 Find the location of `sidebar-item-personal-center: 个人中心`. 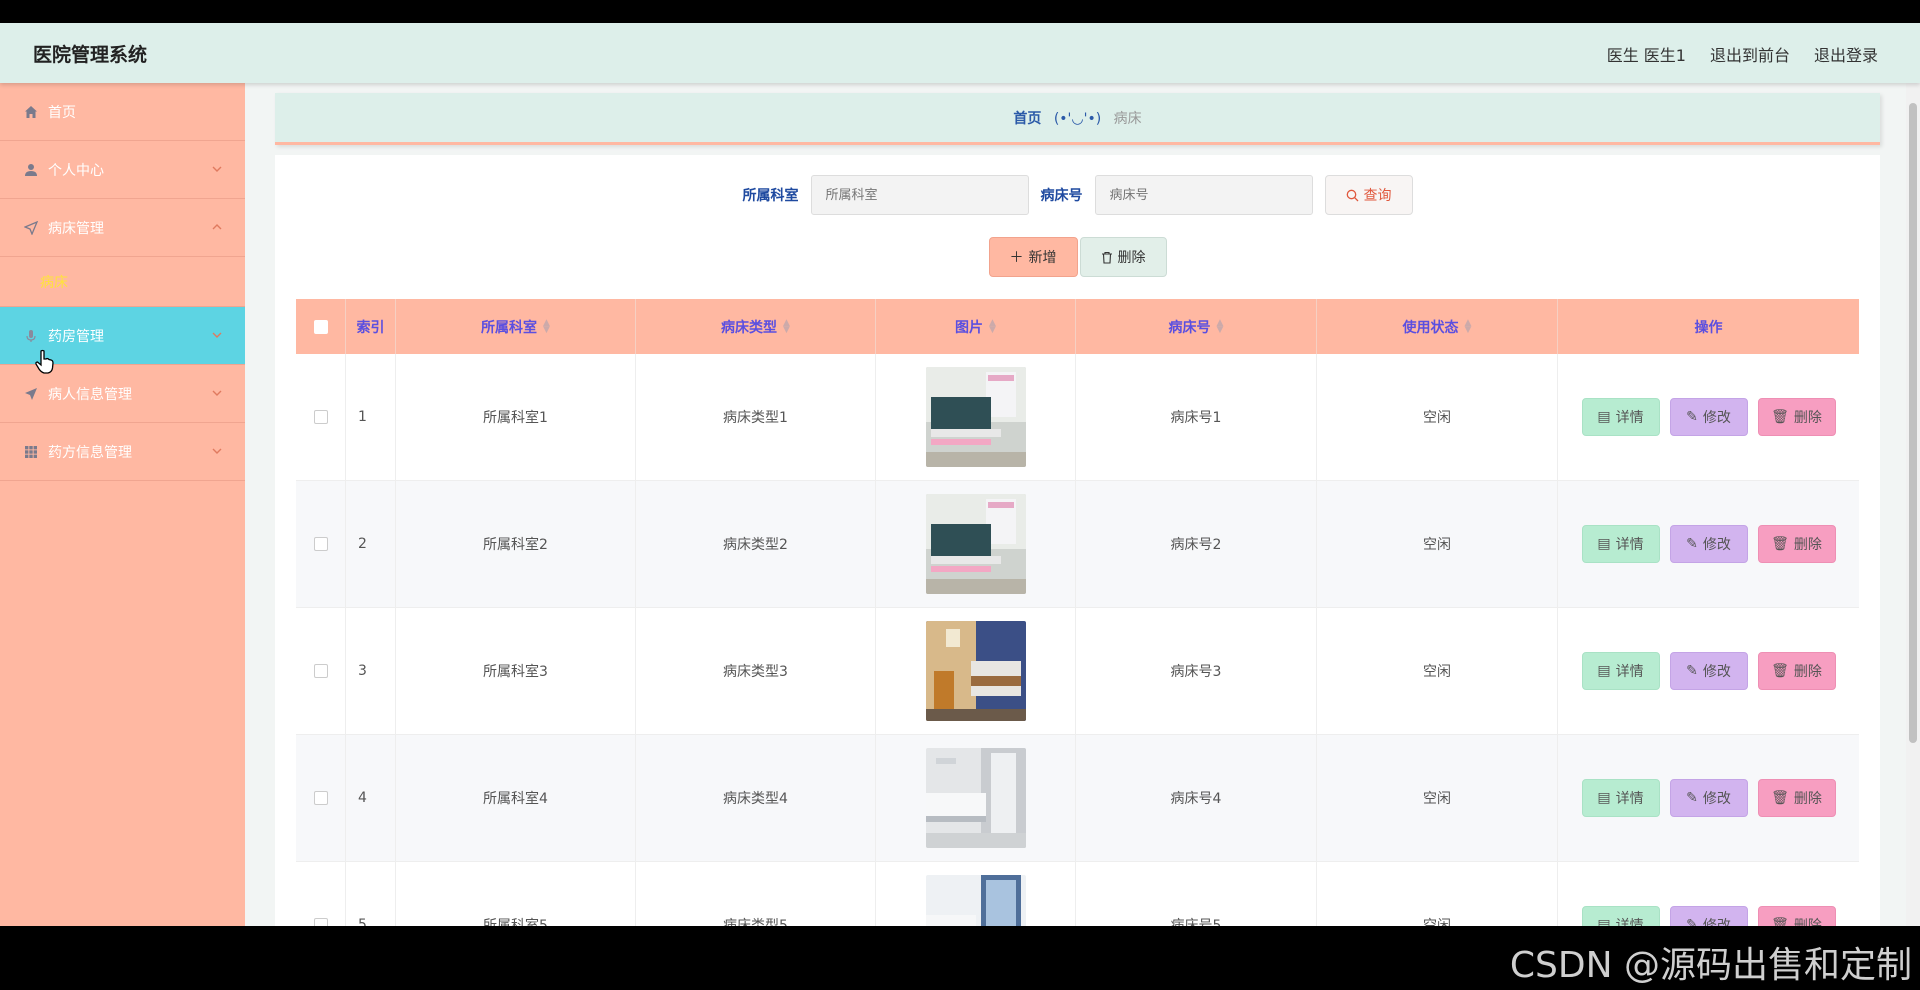

sidebar-item-personal-center: 个人中心 is located at coordinates (122, 170).